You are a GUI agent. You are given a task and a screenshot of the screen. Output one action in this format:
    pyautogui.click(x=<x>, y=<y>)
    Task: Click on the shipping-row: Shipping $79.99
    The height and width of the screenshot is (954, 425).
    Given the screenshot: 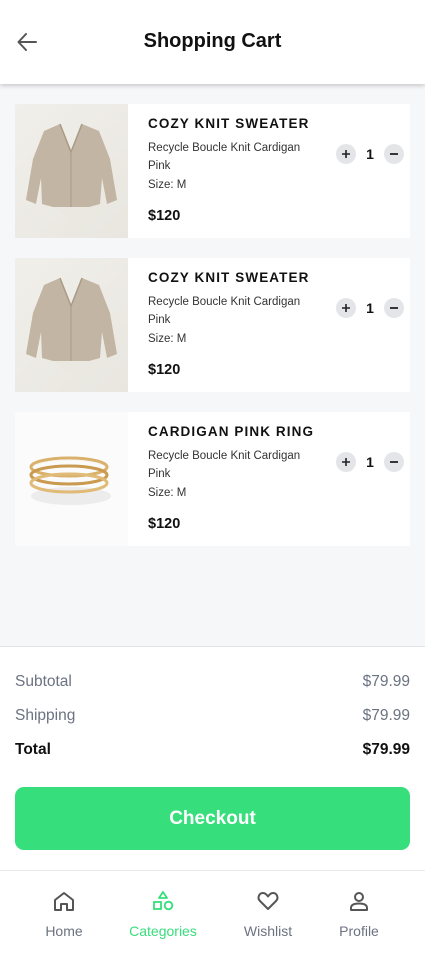 What is the action you would take?
    pyautogui.click(x=212, y=716)
    